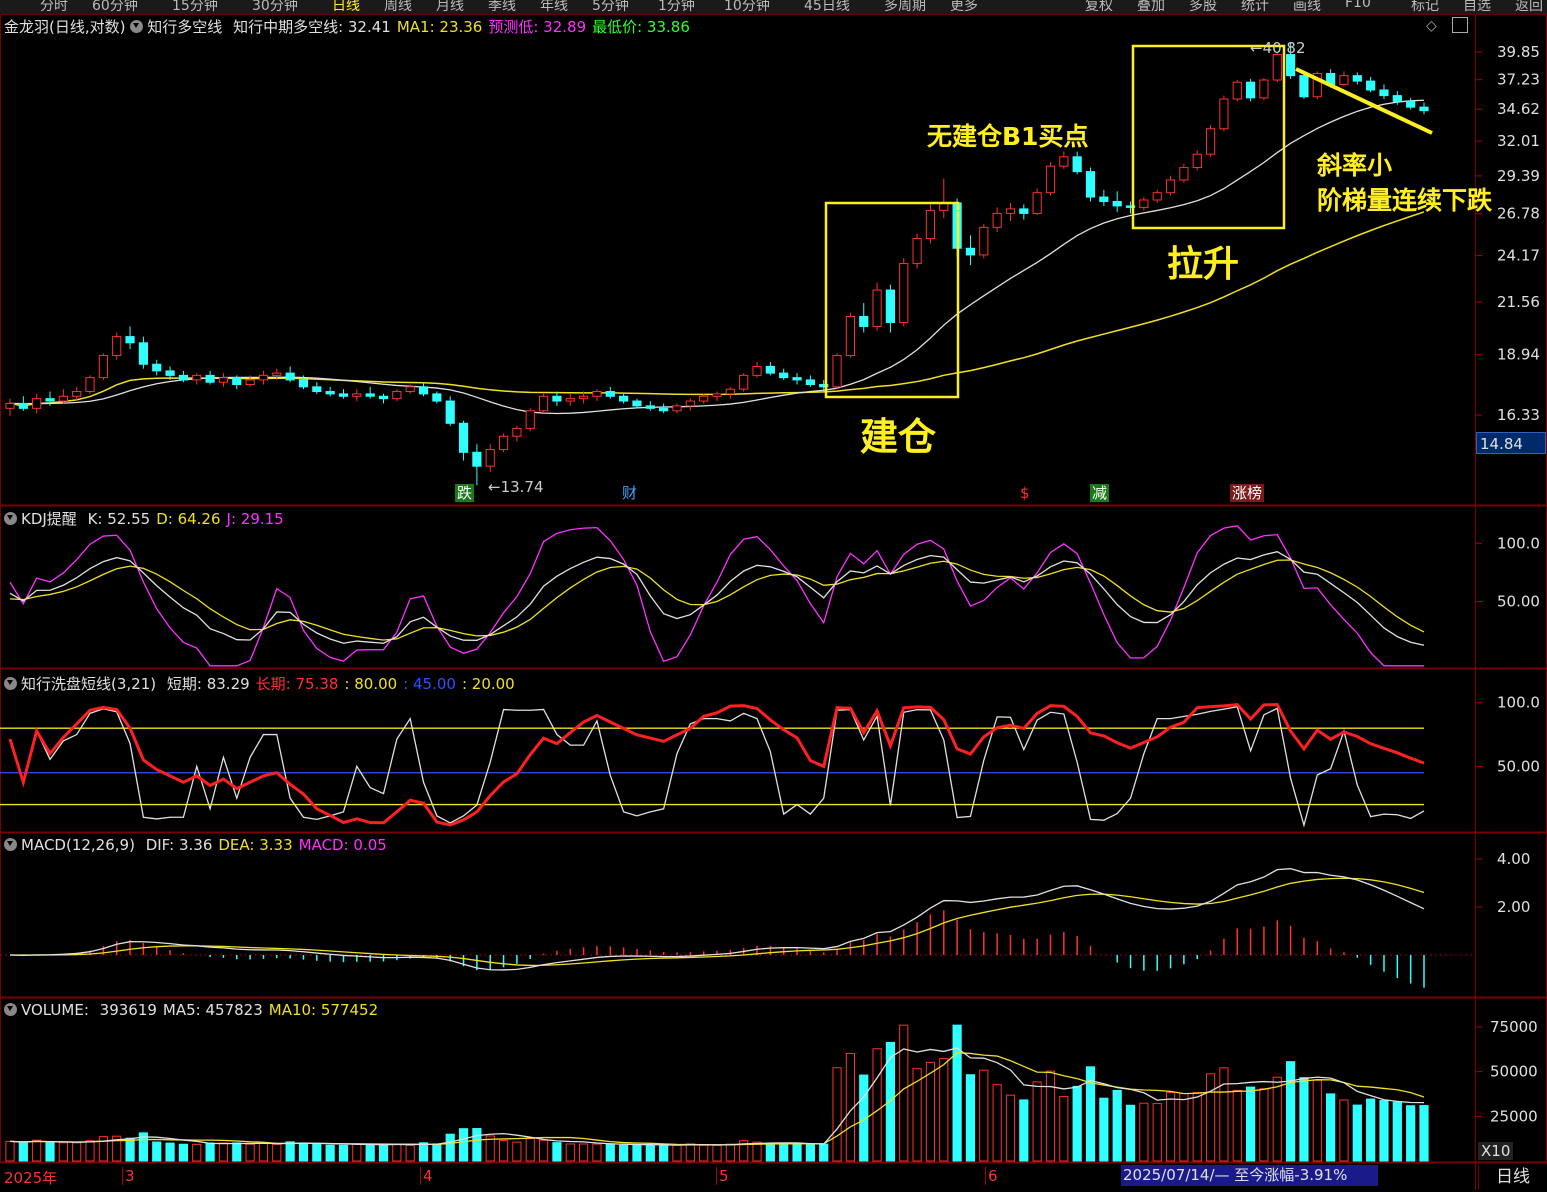  What do you see at coordinates (1511, 443) in the screenshot?
I see `current-price-tag: 14.84` at bounding box center [1511, 443].